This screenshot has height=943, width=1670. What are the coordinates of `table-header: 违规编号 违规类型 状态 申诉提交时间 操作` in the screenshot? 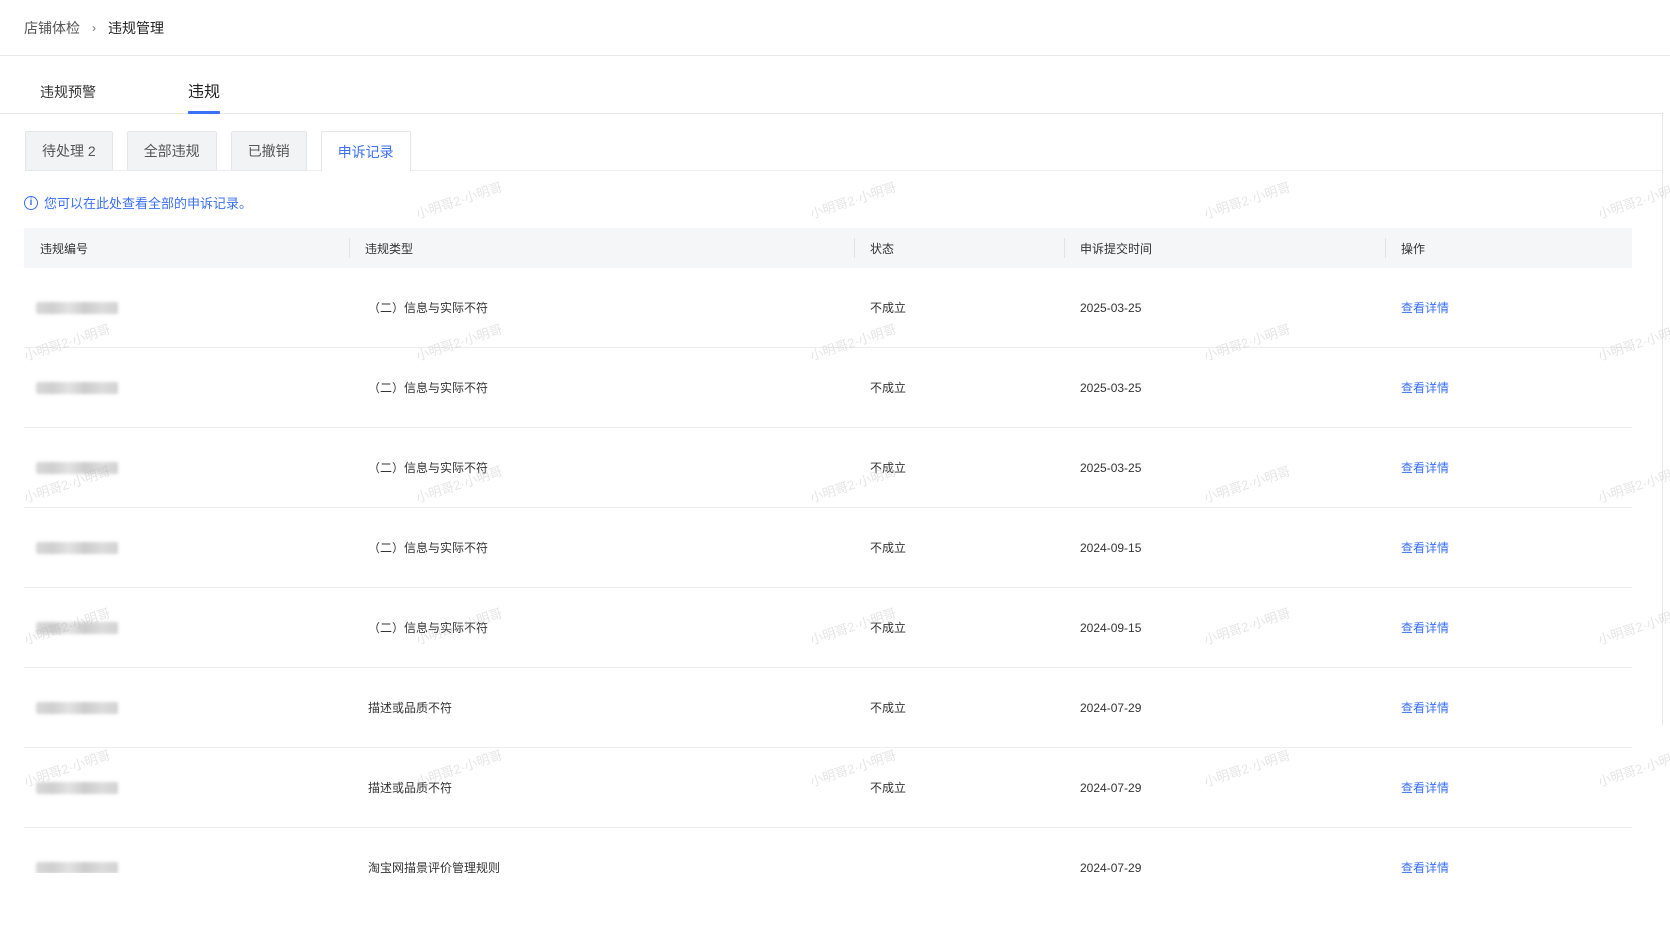 It's located at (828, 248).